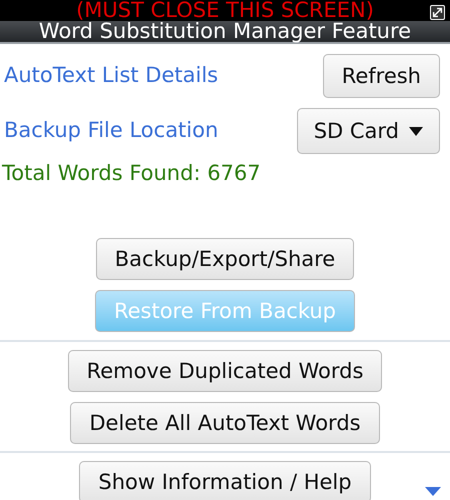  Describe the element at coordinates (131, 173) in the screenshot. I see `word-count: Total Words Found: 6767` at that location.